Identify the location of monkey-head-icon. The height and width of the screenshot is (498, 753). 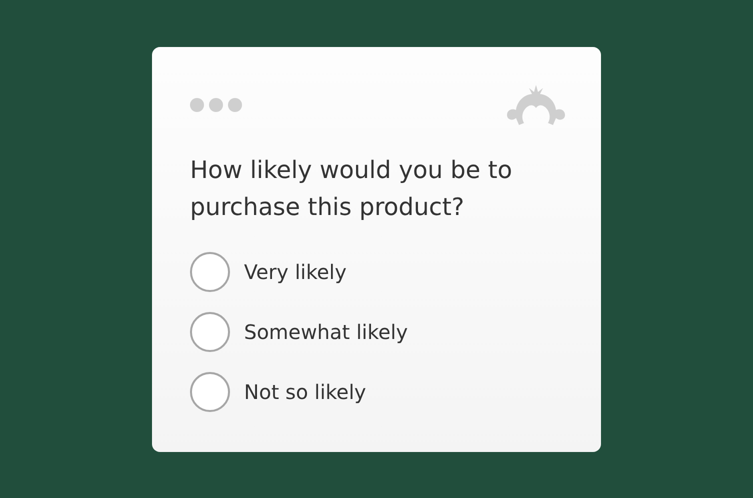
(536, 104).